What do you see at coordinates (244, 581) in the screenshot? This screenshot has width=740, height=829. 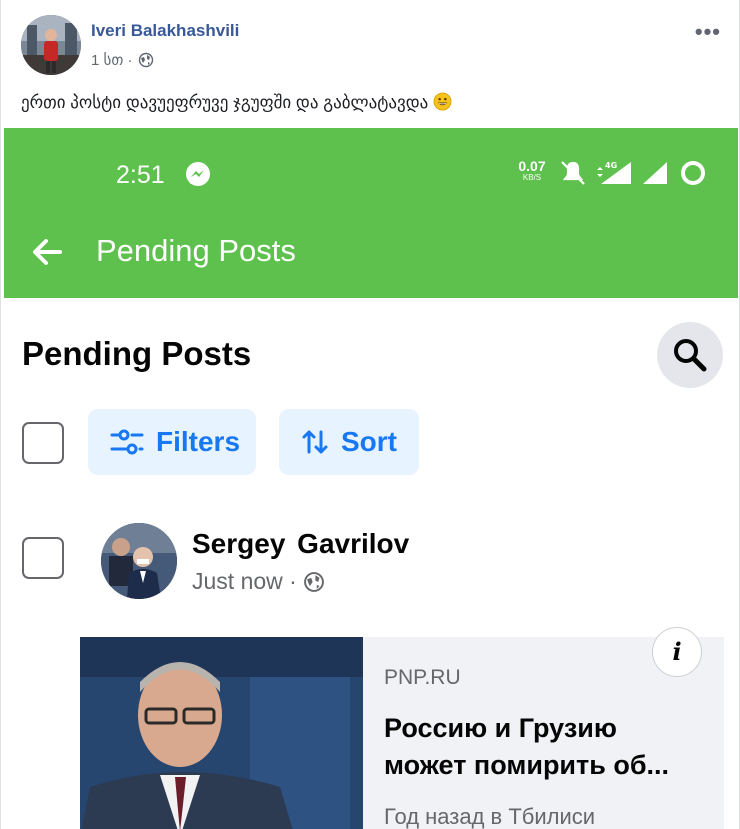 I see `poster-timestamp: Just now ·` at bounding box center [244, 581].